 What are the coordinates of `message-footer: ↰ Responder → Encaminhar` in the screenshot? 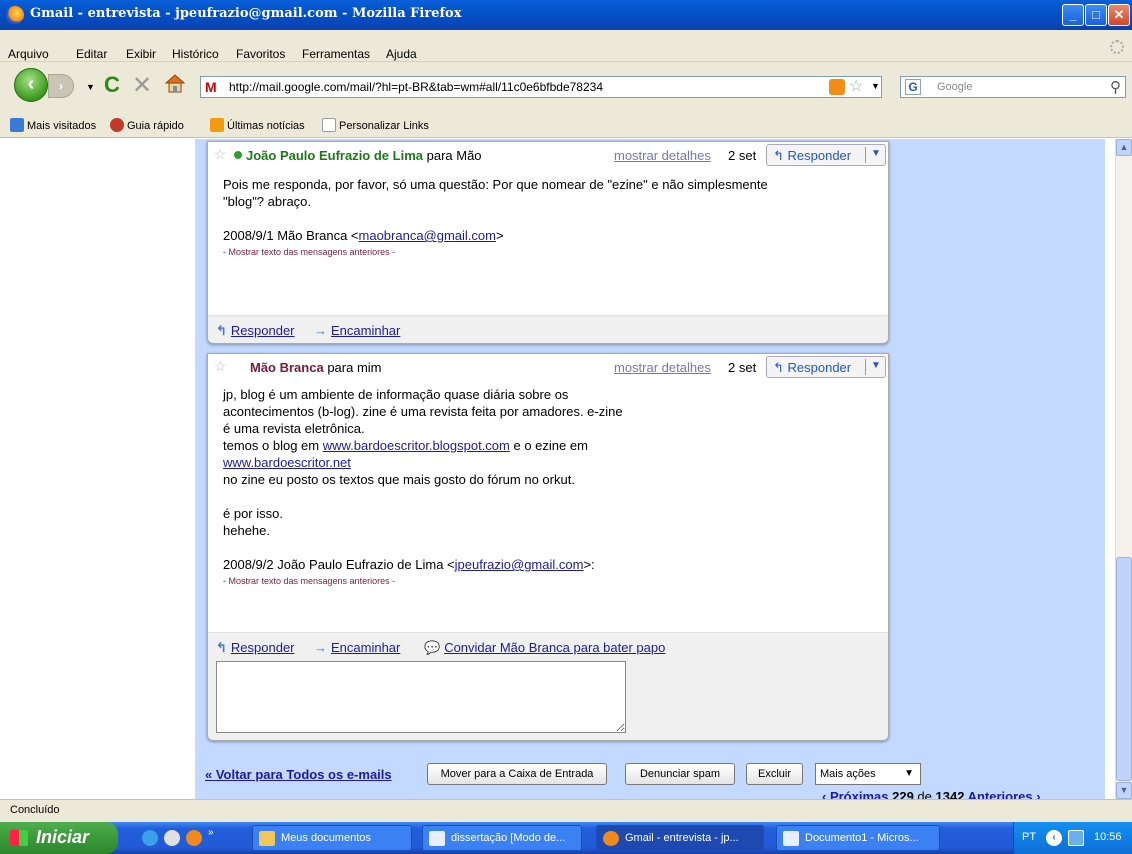 It's located at (548, 329).